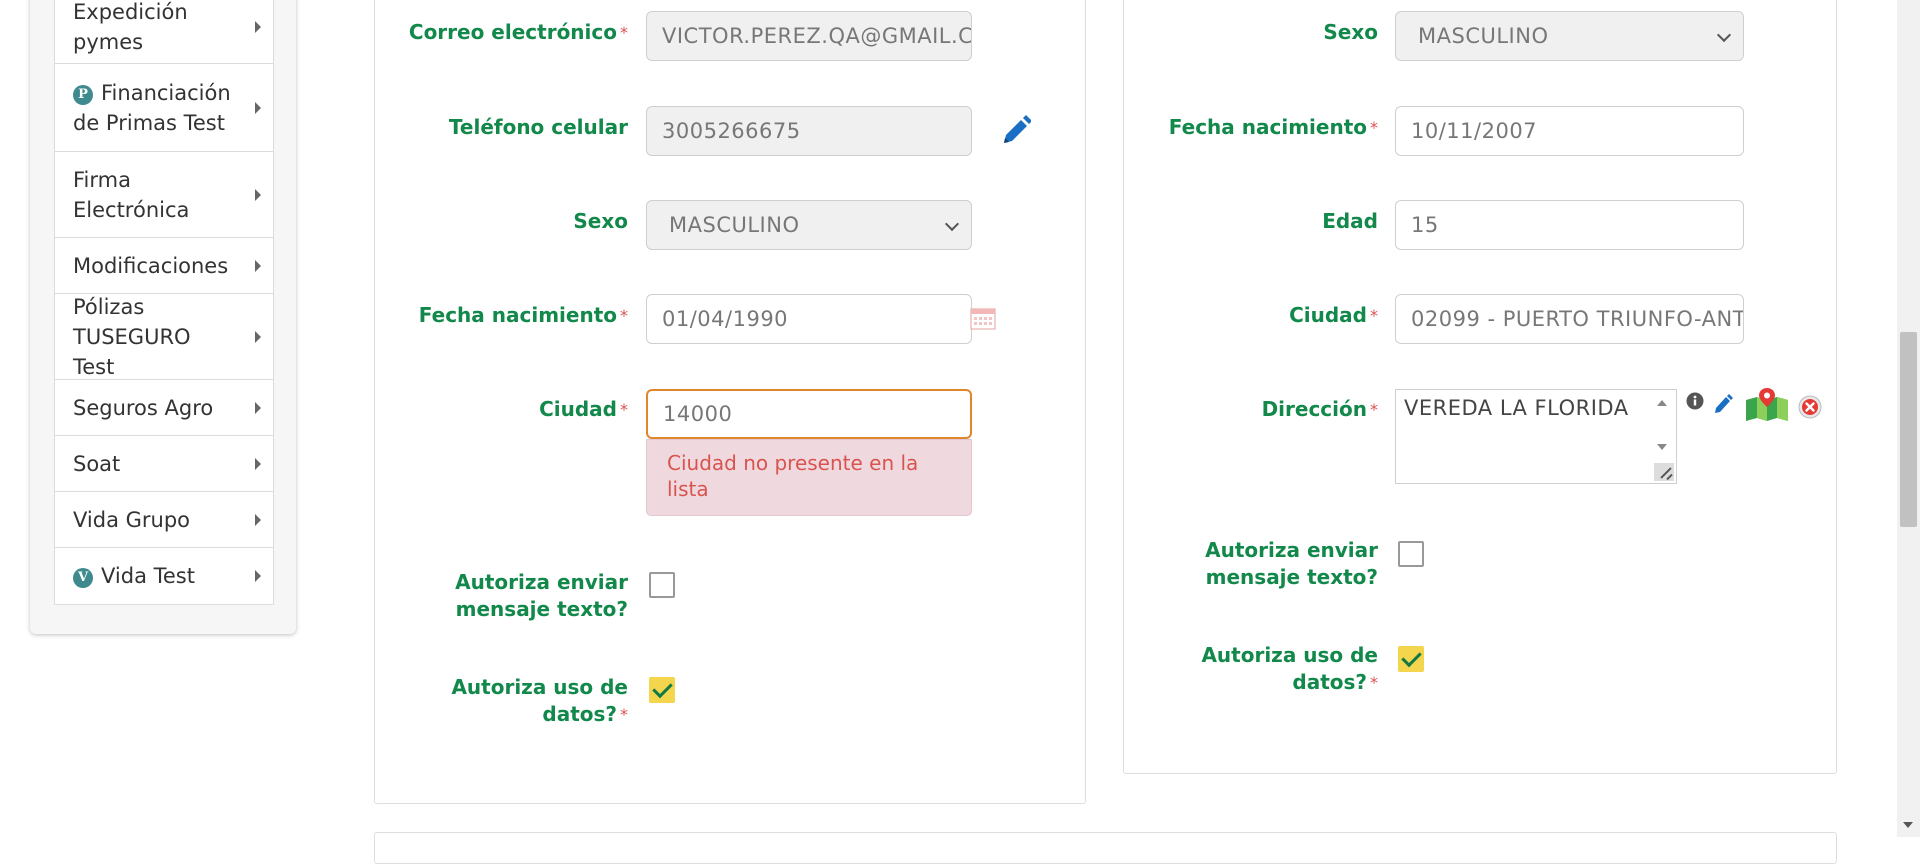 This screenshot has height=864, width=1920. I want to click on sidebar-item-label: Seguros Agro, so click(143, 407).